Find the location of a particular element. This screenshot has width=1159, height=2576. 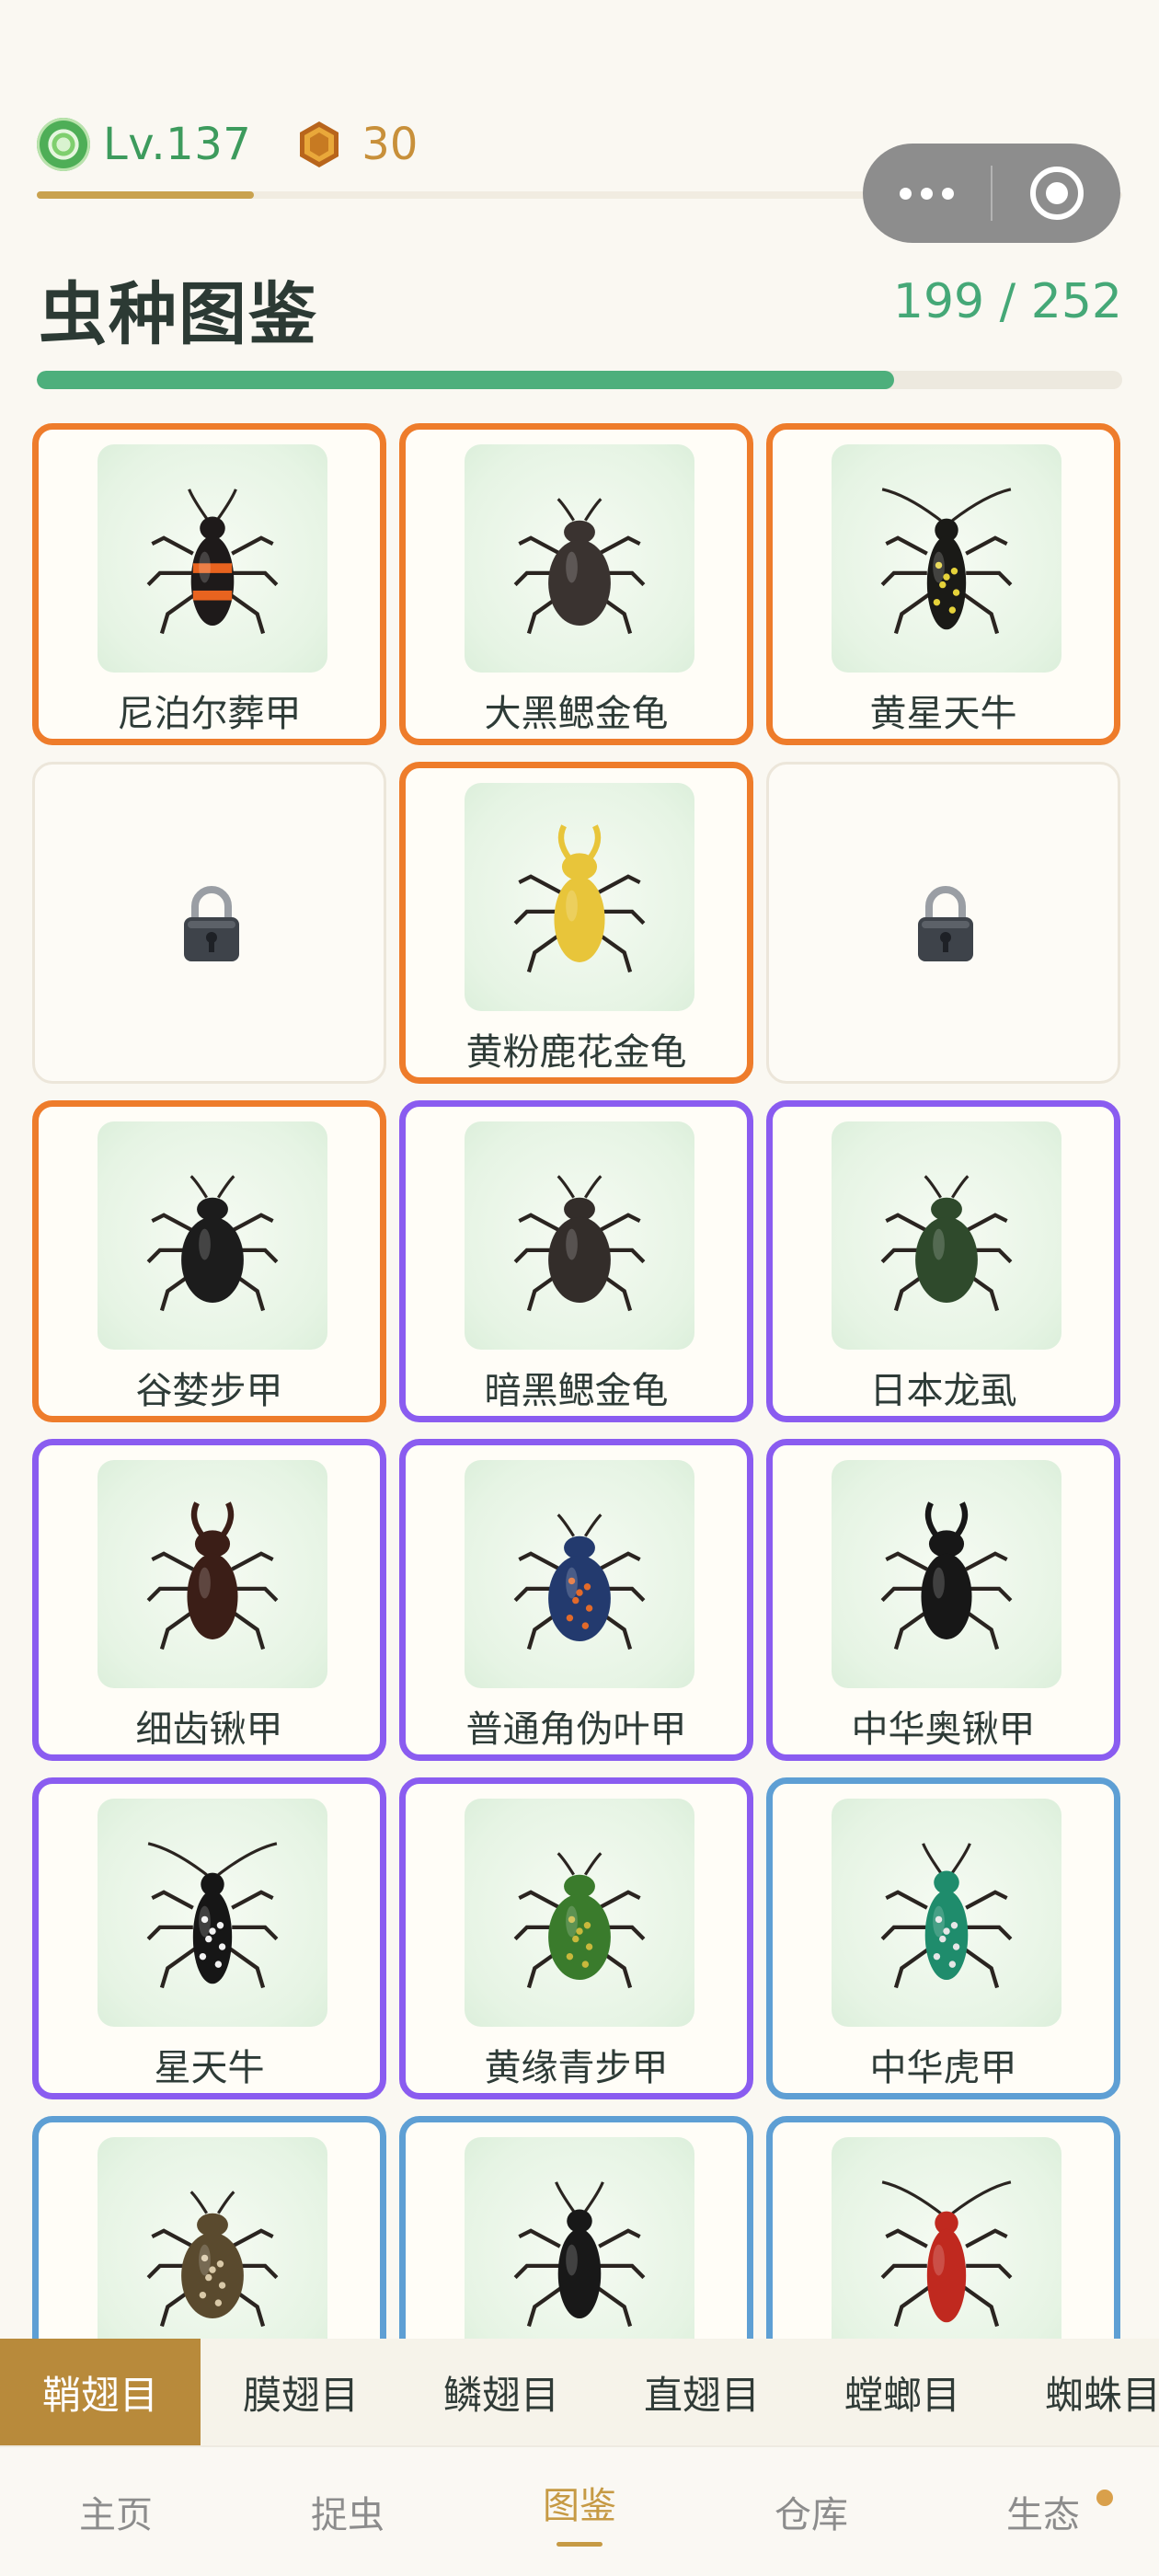

species-card: 尼泊尔葬甲 is located at coordinates (209, 584).